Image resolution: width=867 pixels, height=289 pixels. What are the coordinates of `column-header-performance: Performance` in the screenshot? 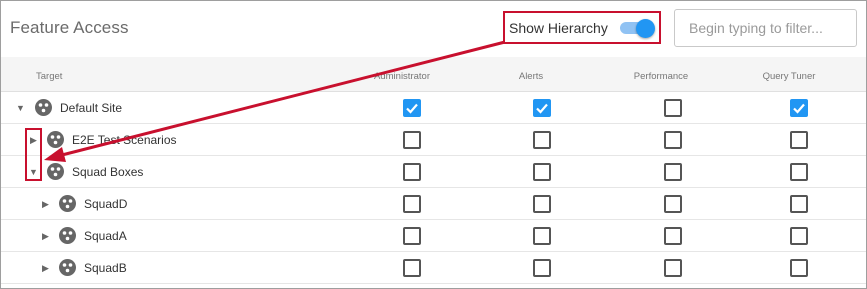 It's located at (661, 76).